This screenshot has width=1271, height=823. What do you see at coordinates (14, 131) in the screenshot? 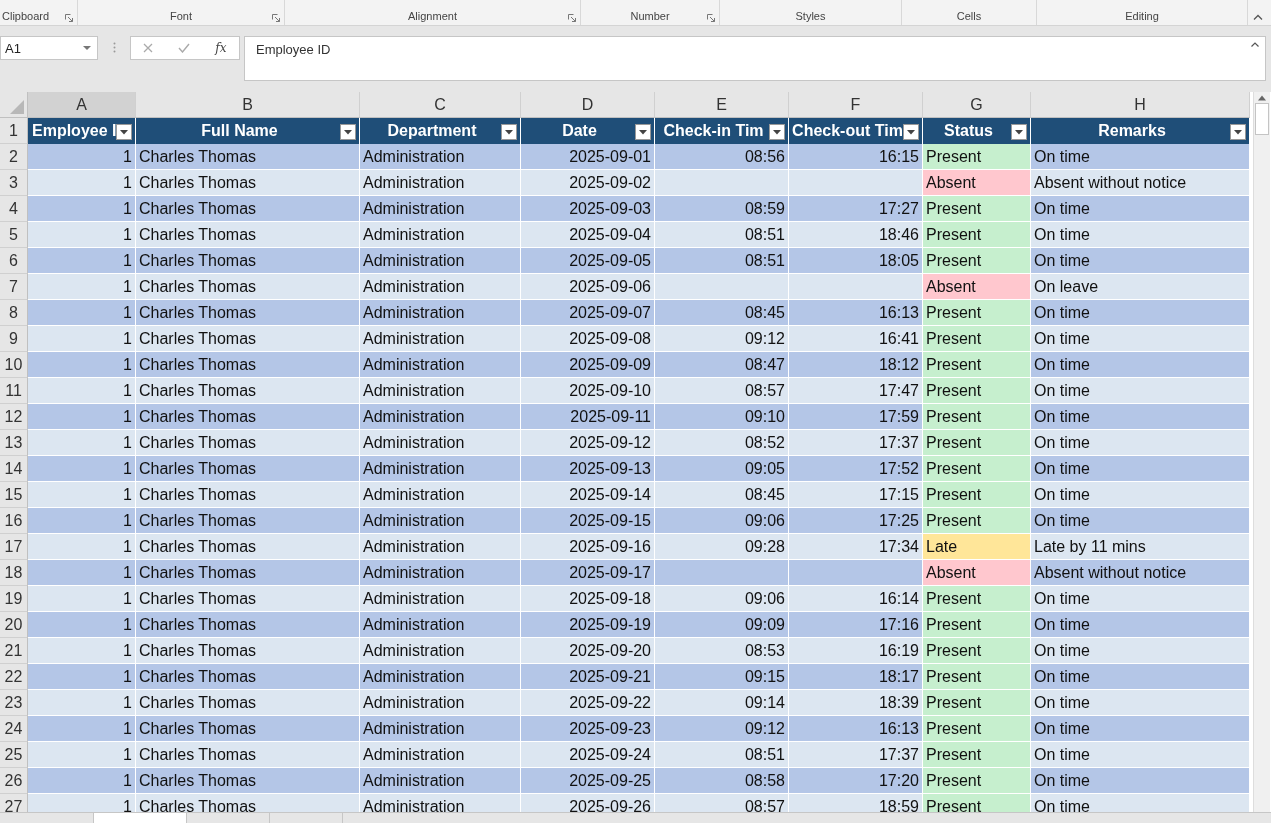
I see `row-number: 1` at bounding box center [14, 131].